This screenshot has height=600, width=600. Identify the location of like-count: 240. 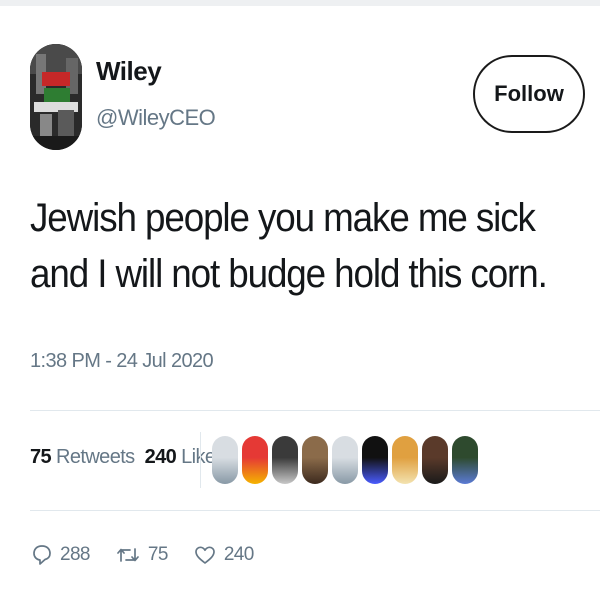
(239, 554).